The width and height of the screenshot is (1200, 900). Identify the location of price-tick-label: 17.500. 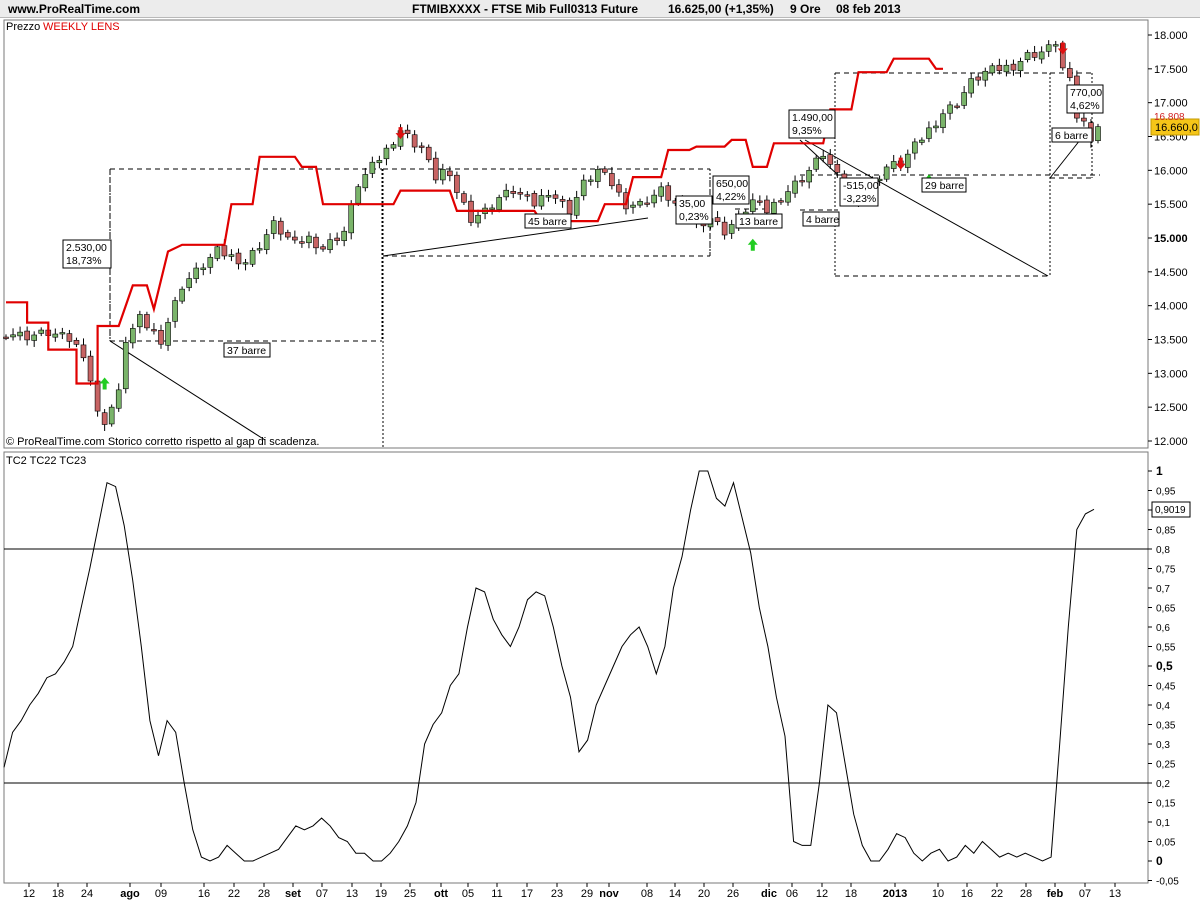
(1171, 70).